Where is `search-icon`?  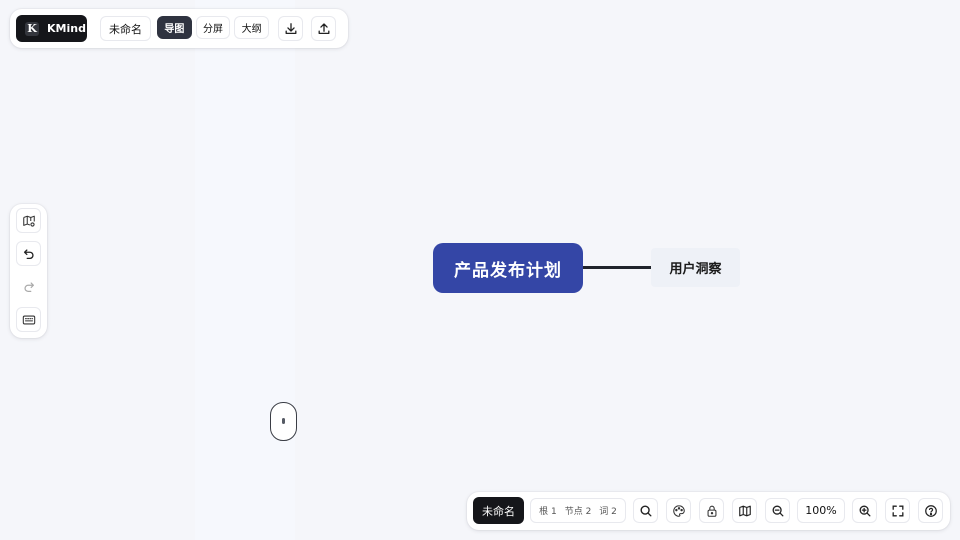 search-icon is located at coordinates (645, 510).